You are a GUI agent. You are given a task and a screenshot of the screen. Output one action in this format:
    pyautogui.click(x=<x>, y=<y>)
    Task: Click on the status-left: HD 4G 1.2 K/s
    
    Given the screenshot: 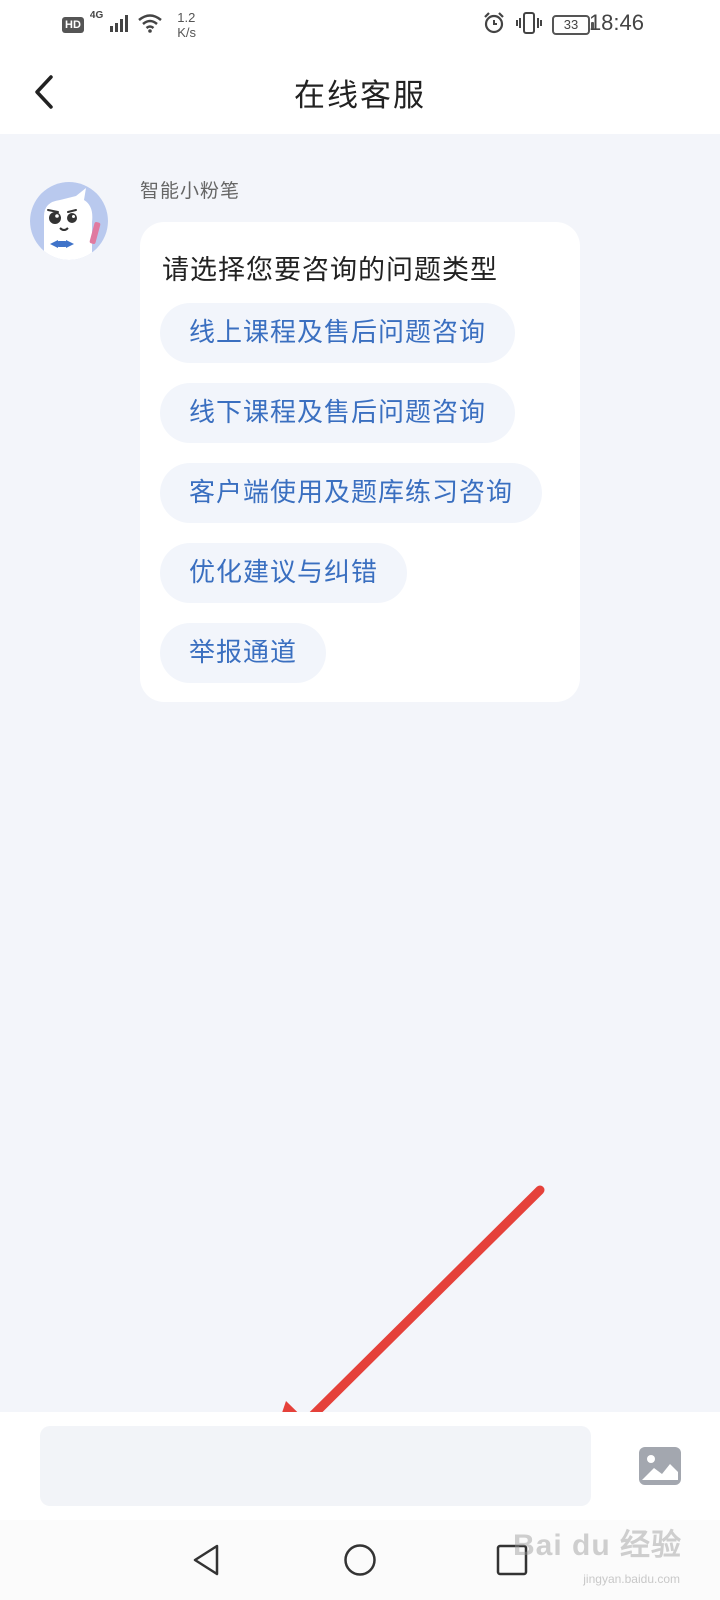 What is the action you would take?
    pyautogui.click(x=129, y=25)
    